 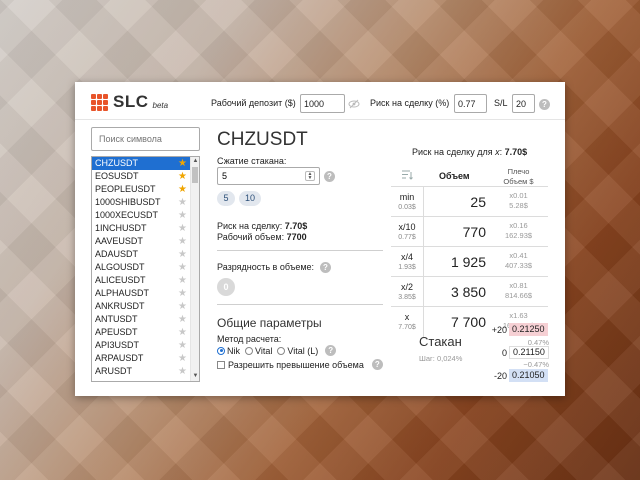 I want to click on volume-row: x/2 3.85$ 3 850 x0.81 814.66$, so click(x=469, y=291).